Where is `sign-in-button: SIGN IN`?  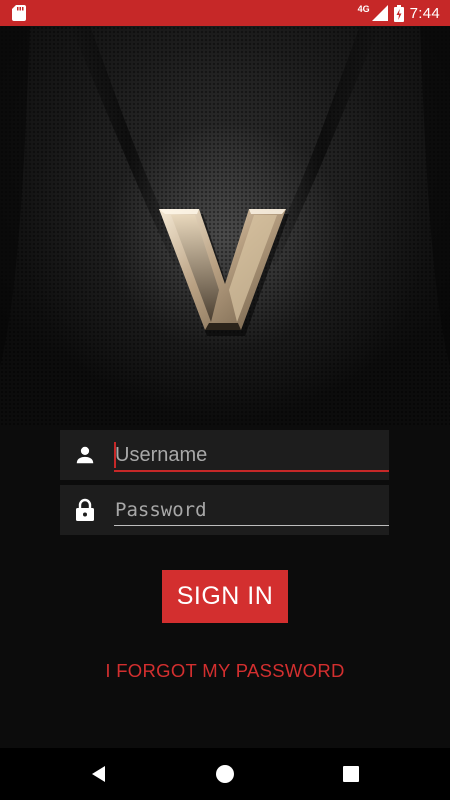 sign-in-button: SIGN IN is located at coordinates (225, 596).